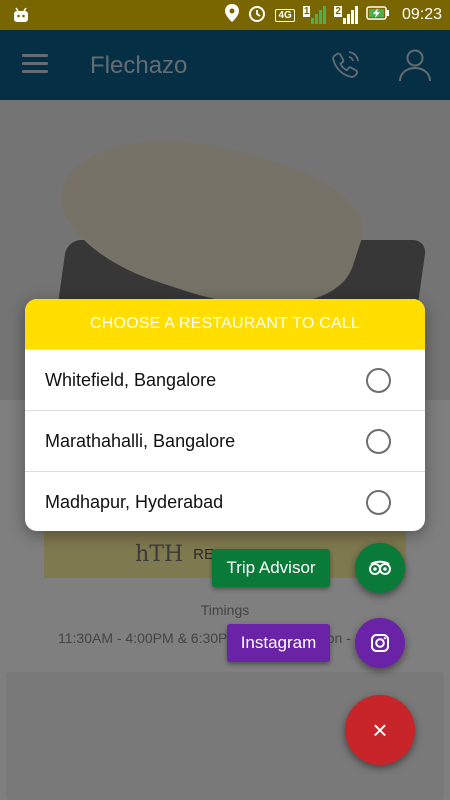  Describe the element at coordinates (140, 440) in the screenshot. I see `option-label: Marathahalli, Bangalore` at that location.